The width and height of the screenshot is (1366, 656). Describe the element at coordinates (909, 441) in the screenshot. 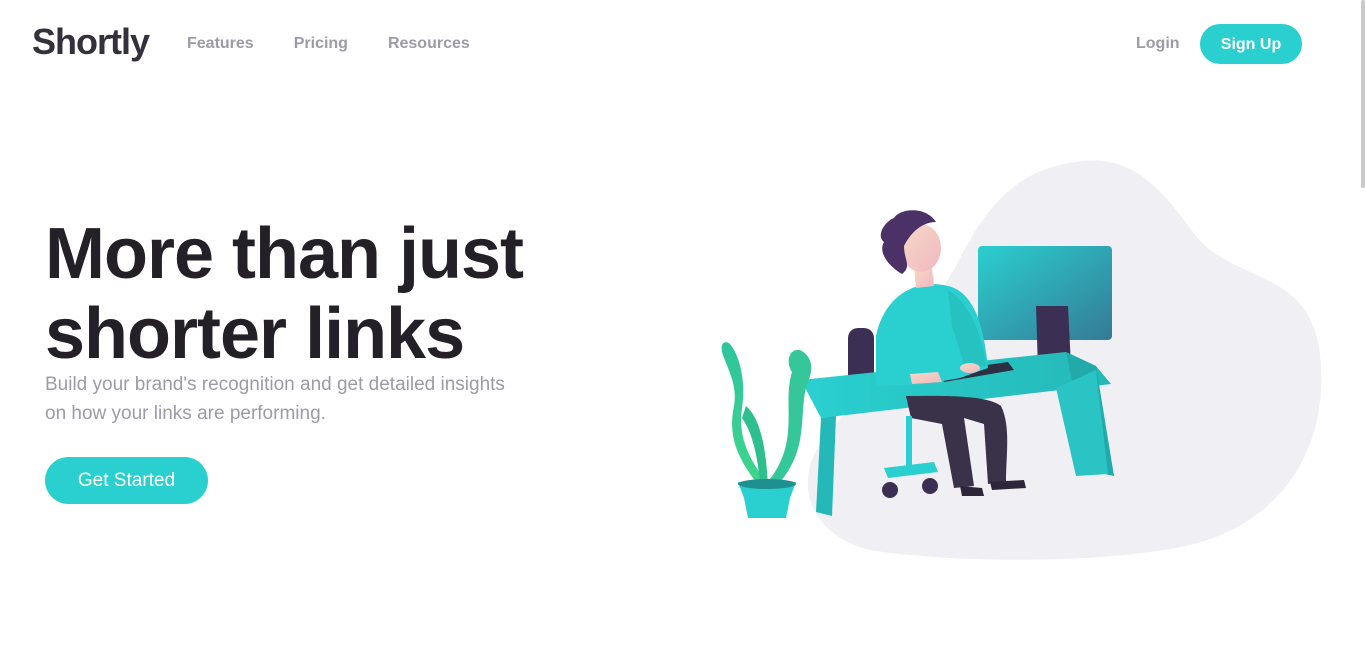

I see `chair-post` at that location.